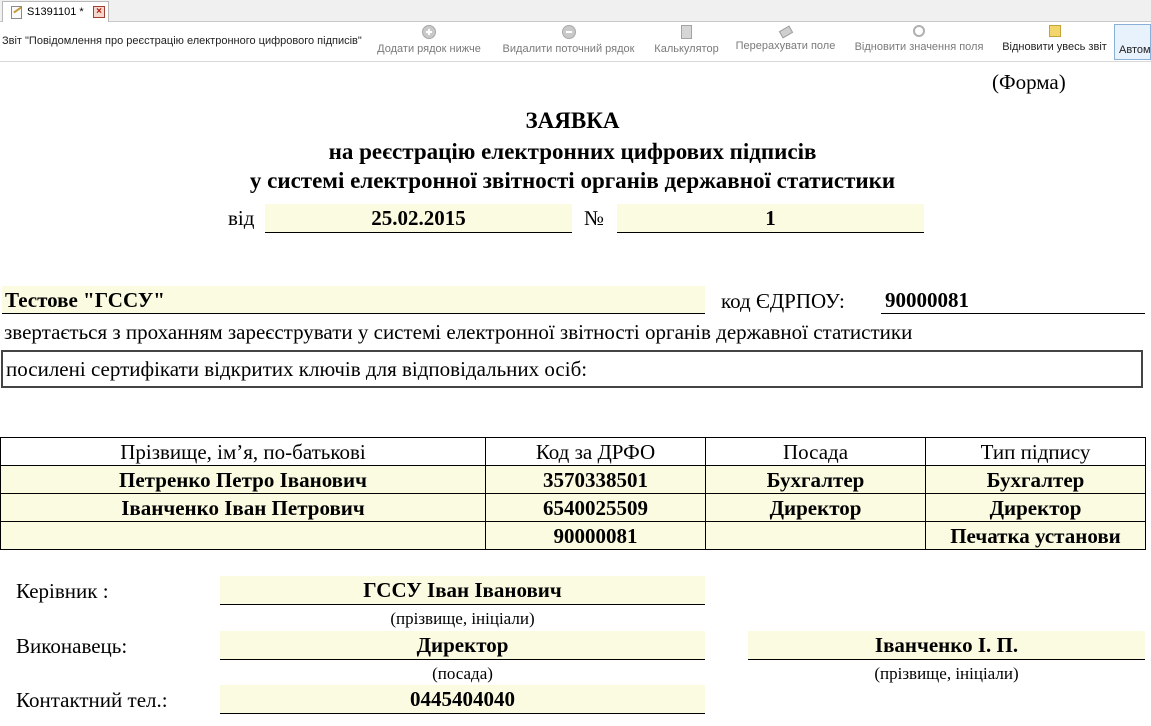  What do you see at coordinates (686, 49) in the screenshot?
I see `calculator-label: Калькулятор` at bounding box center [686, 49].